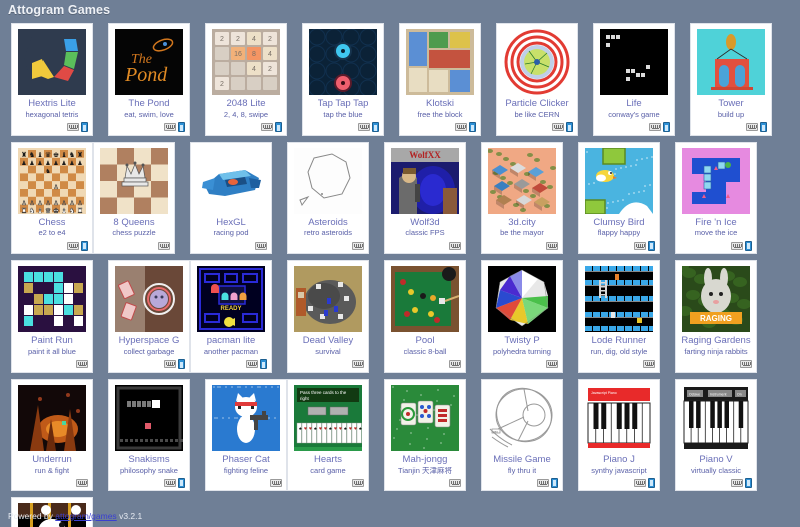 The width and height of the screenshot is (800, 527). What do you see at coordinates (52, 470) in the screenshot?
I see `game-tagline: run & fight` at bounding box center [52, 470].